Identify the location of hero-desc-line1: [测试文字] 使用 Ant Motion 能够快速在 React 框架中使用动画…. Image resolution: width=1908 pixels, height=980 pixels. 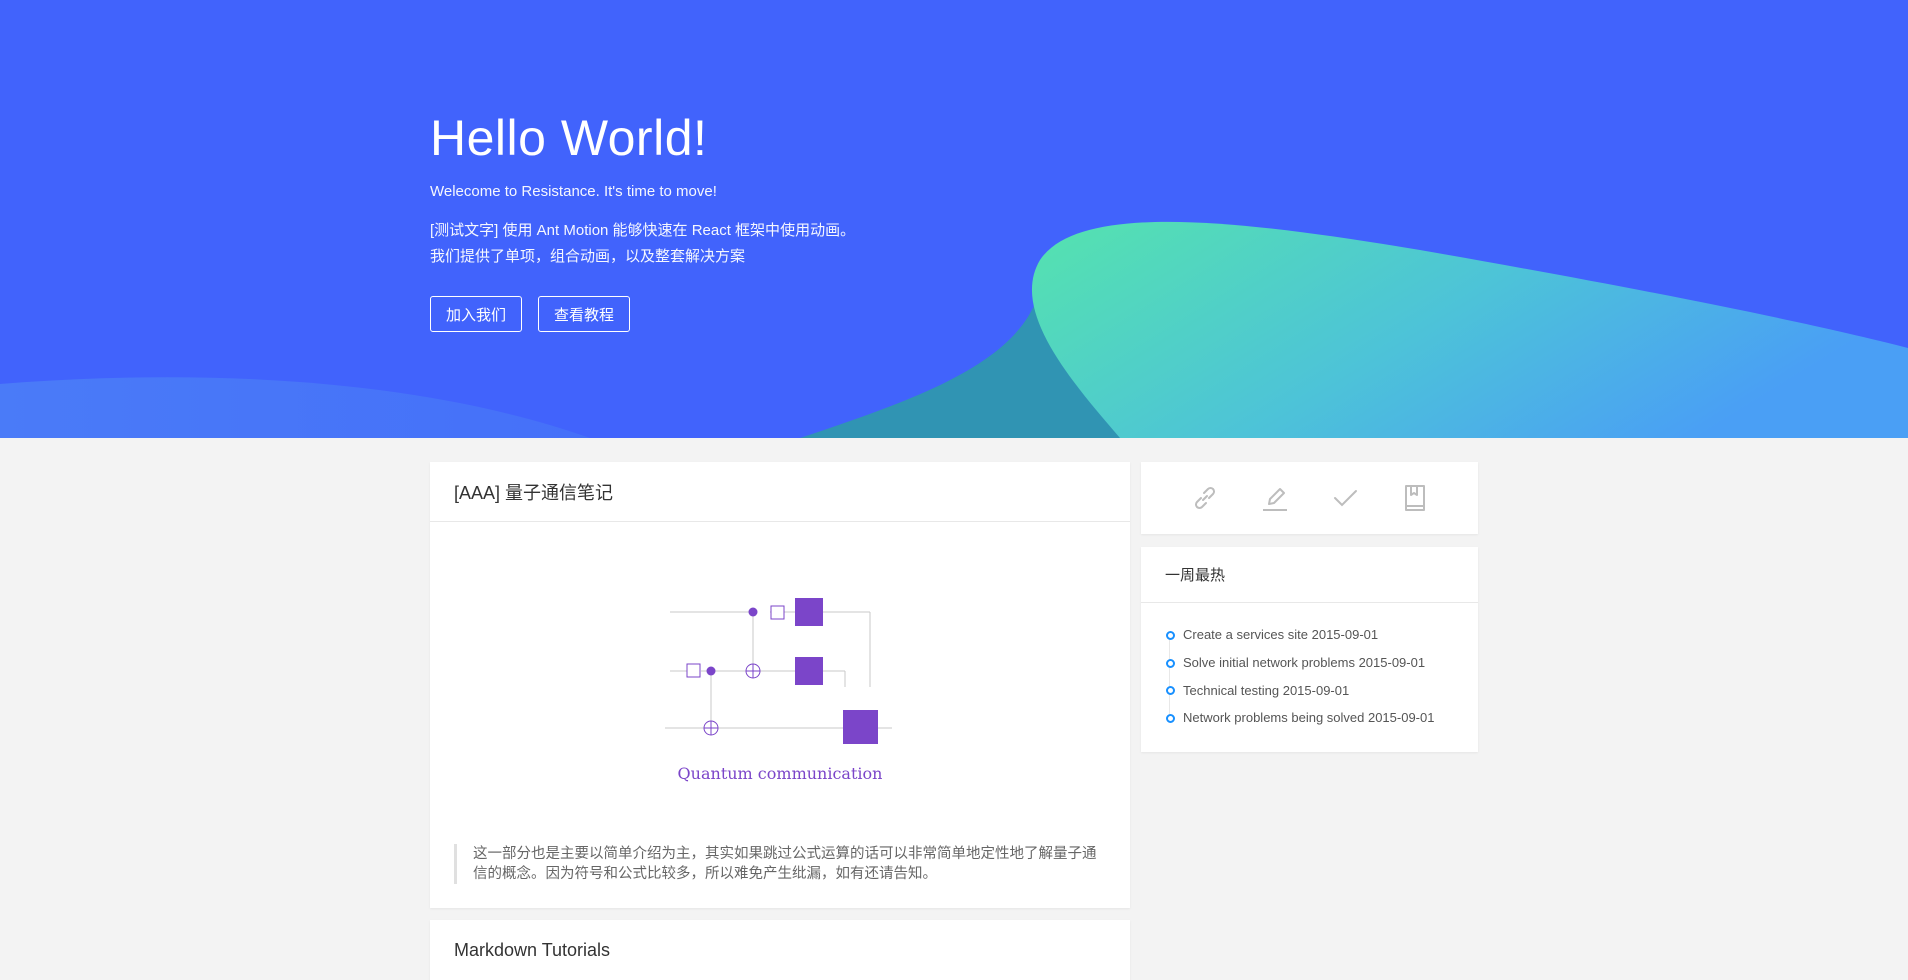
(643, 230).